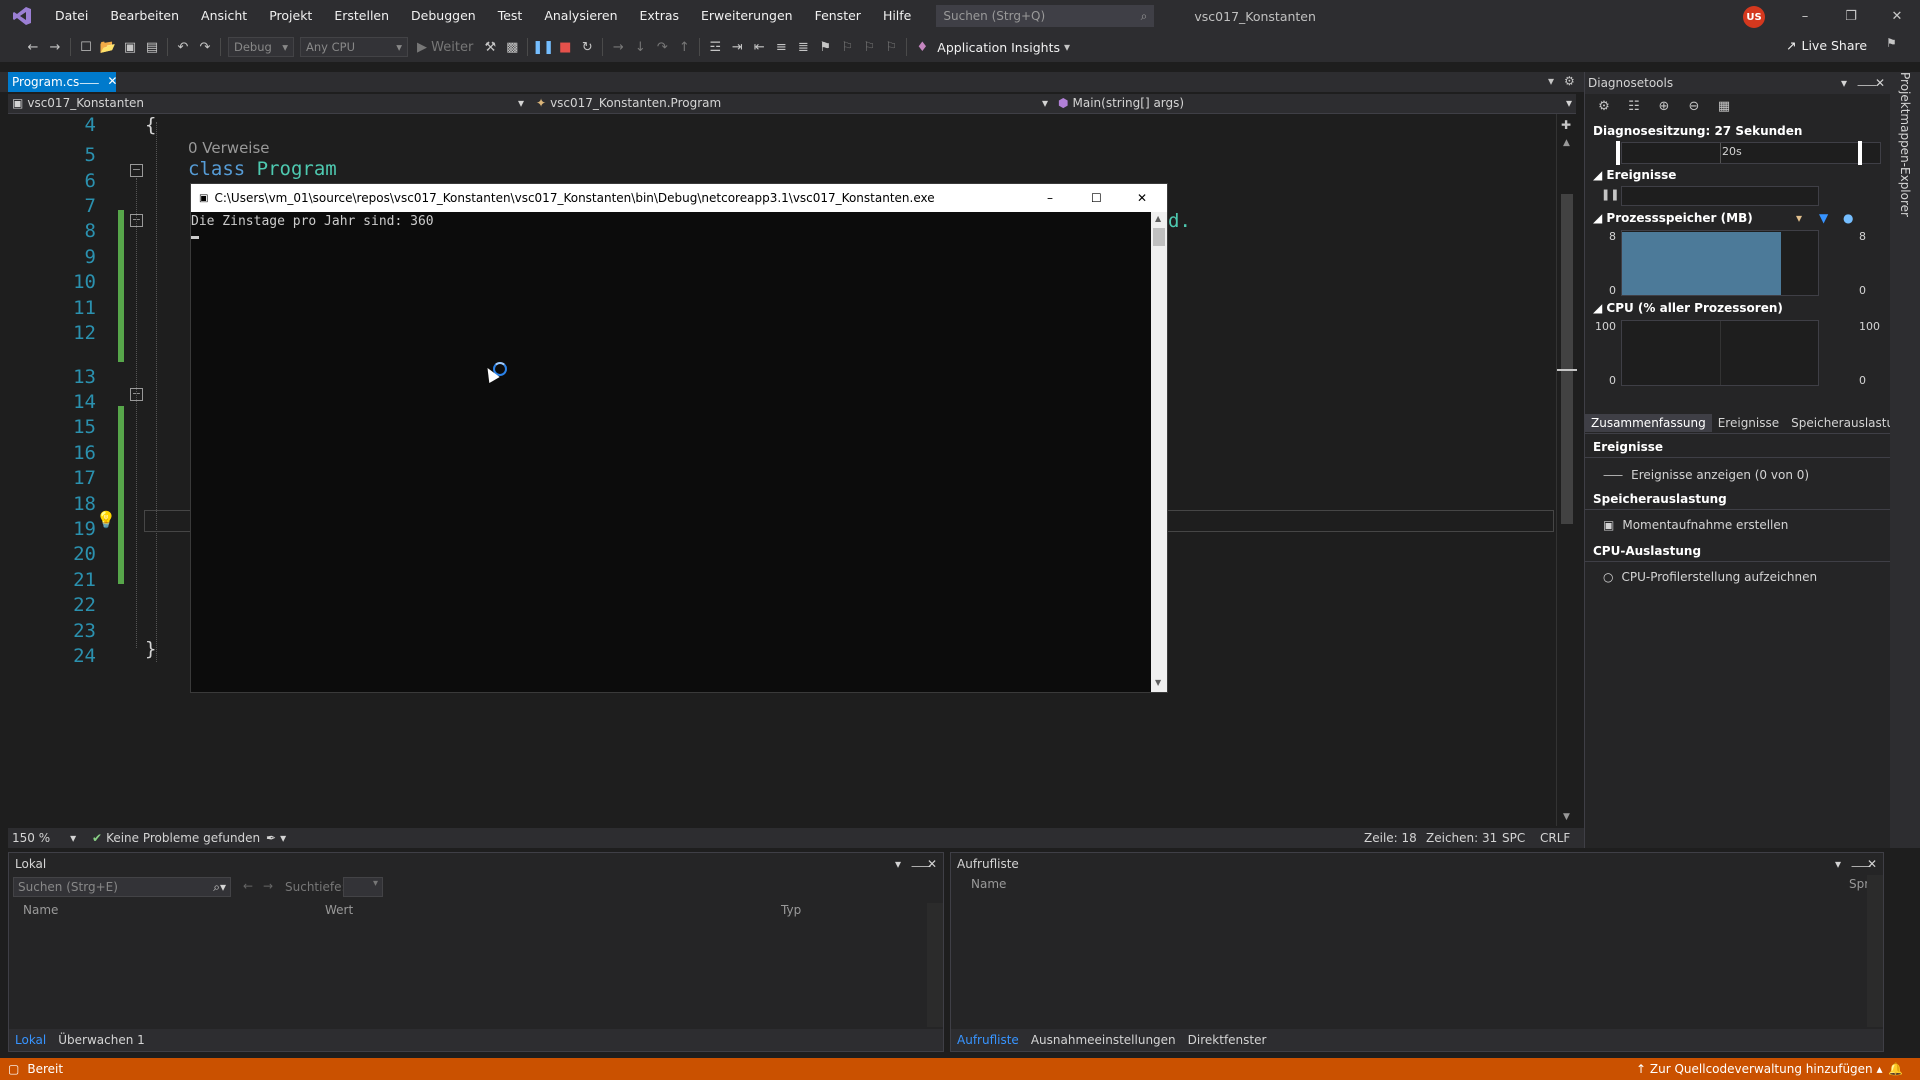  What do you see at coordinates (1121, 103) in the screenshot?
I see `member-dropdown: ⬢ Main(string[] args)` at bounding box center [1121, 103].